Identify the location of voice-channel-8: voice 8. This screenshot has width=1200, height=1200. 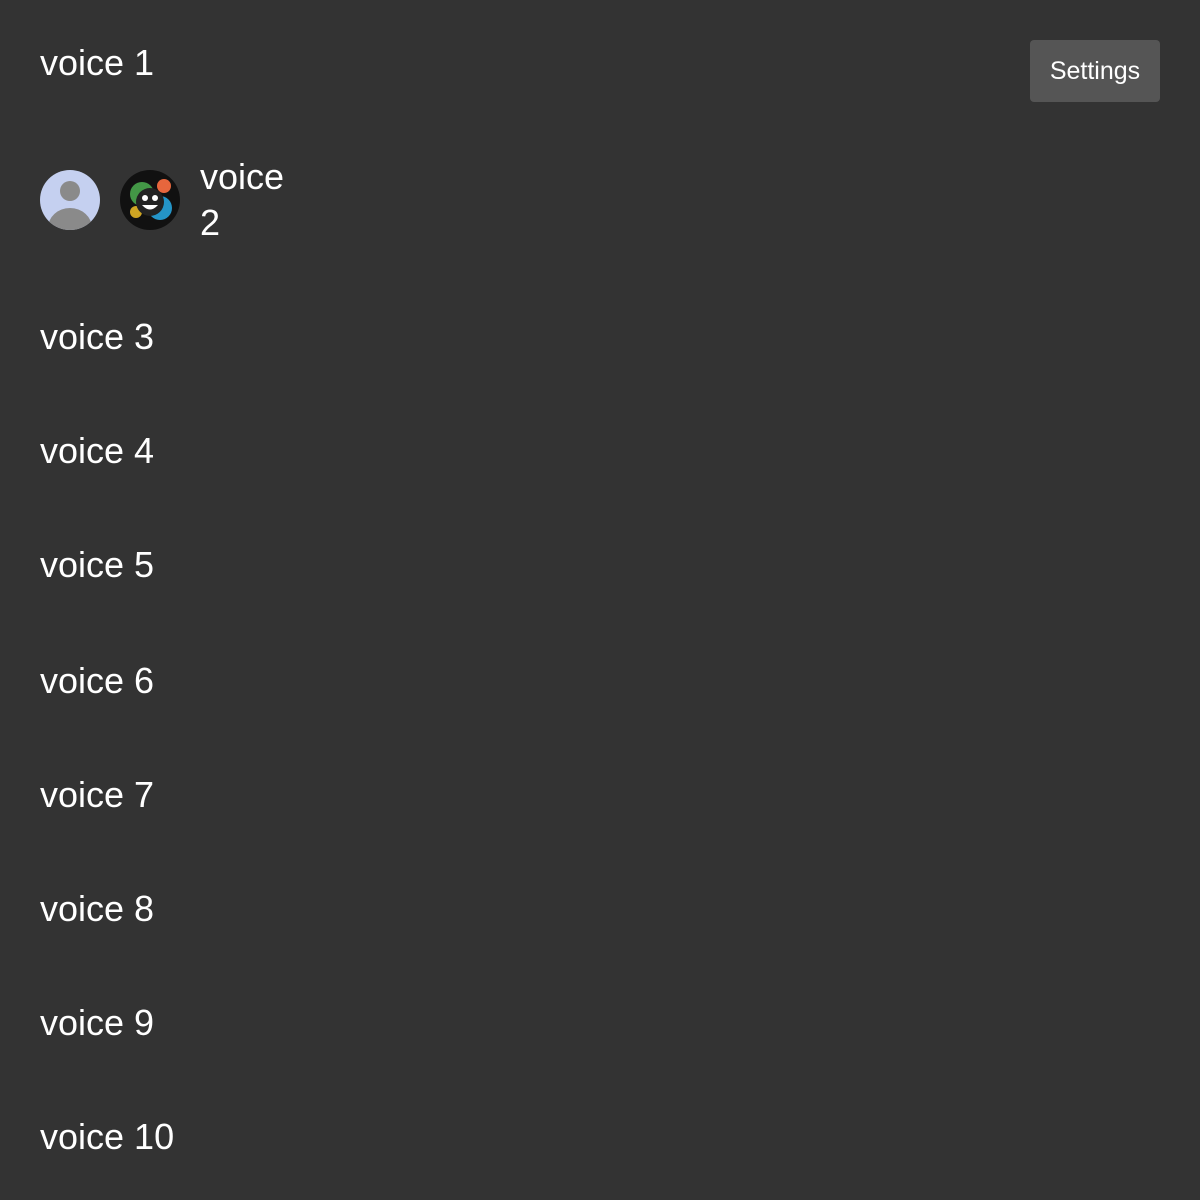
(97, 909).